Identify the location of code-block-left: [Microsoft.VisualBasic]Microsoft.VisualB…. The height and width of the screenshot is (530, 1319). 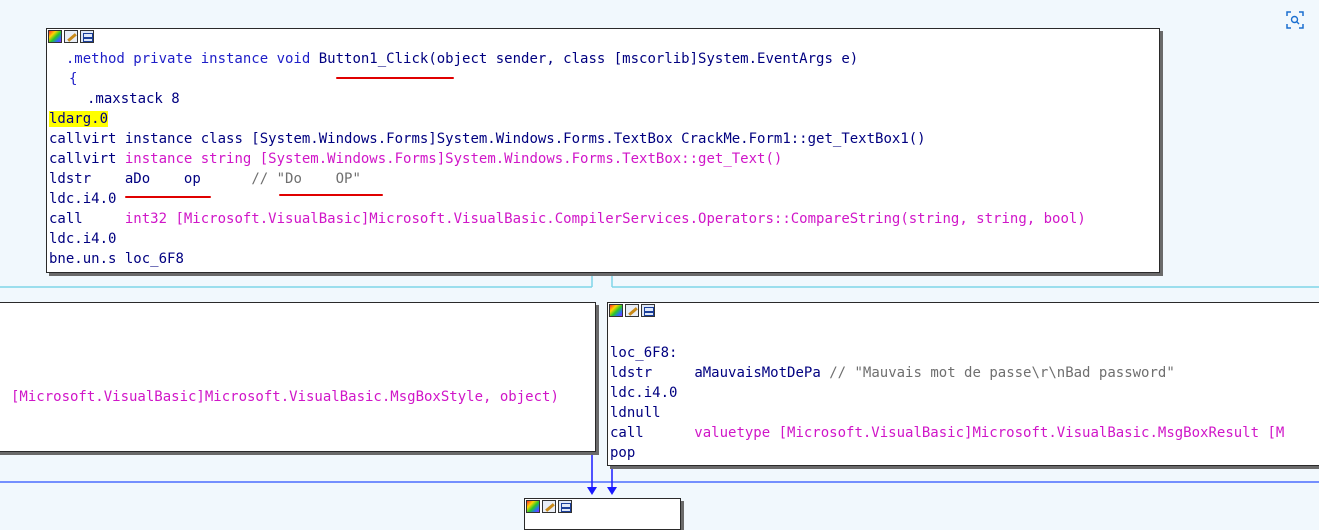
(298, 377).